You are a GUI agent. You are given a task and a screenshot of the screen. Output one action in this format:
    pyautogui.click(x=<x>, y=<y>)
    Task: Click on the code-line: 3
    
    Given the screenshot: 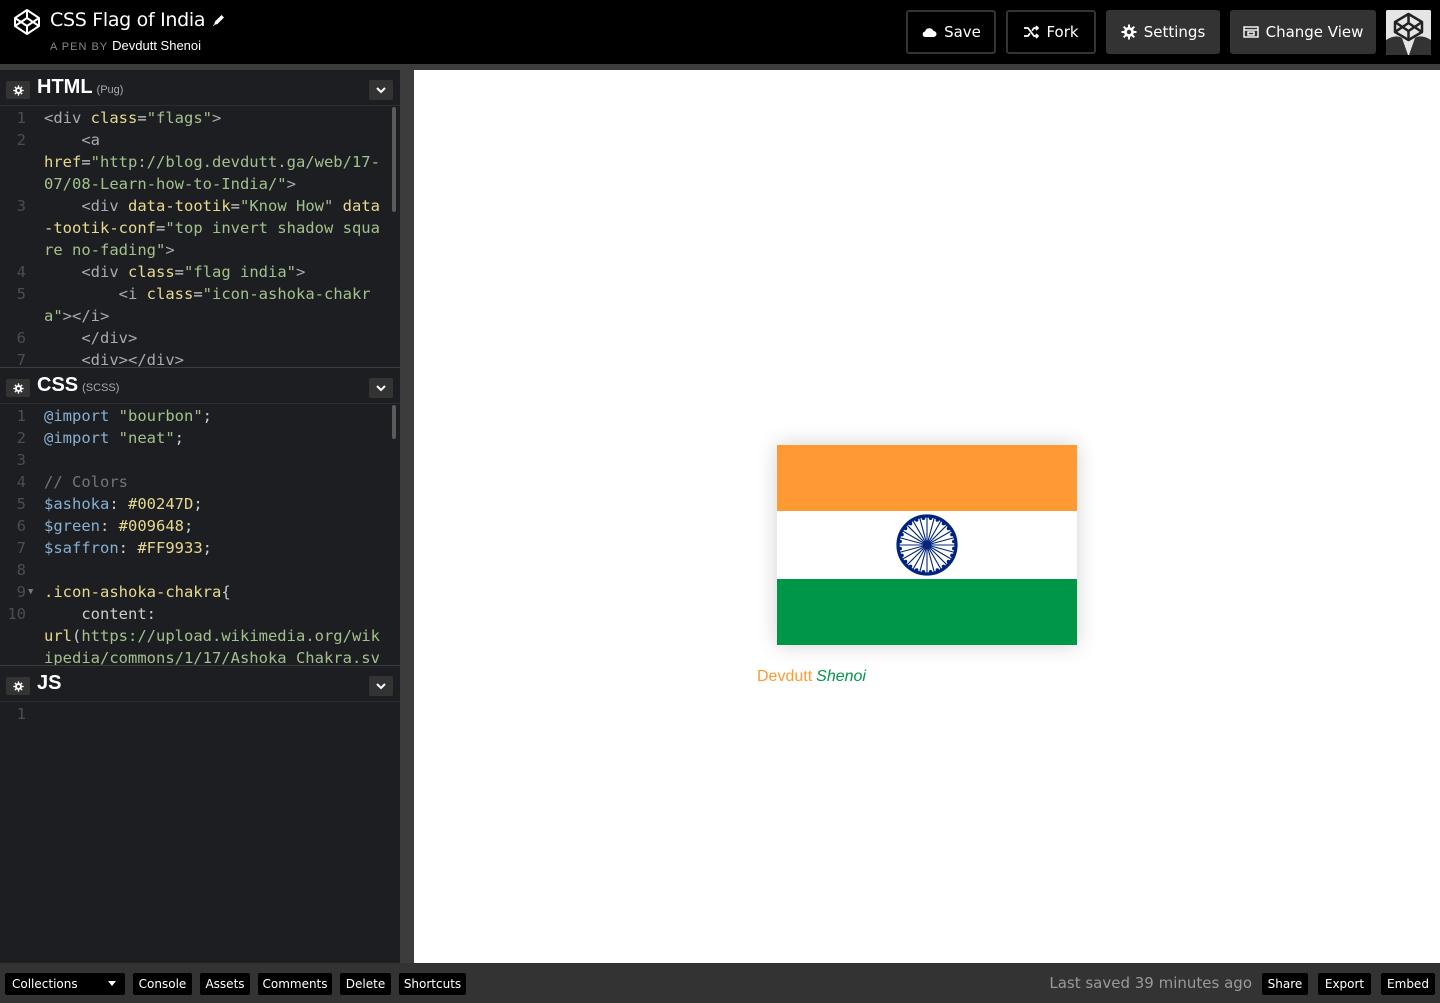 What is the action you would take?
    pyautogui.click(x=21, y=460)
    